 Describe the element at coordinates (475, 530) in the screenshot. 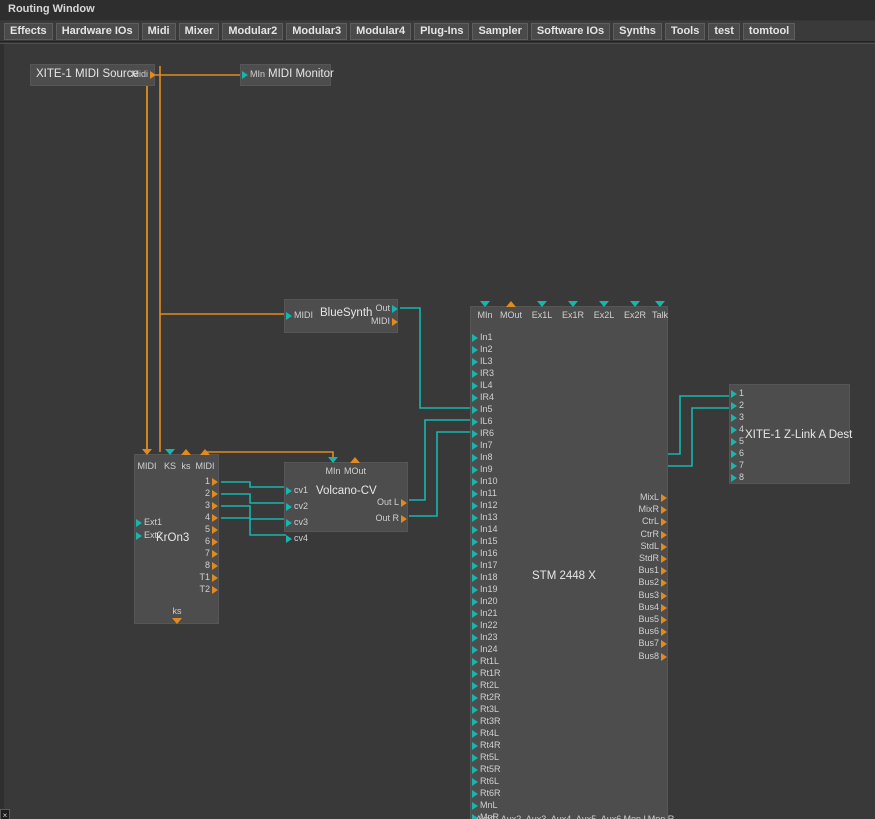

I see `stm-inputs_left-16-arrow-icon` at that location.